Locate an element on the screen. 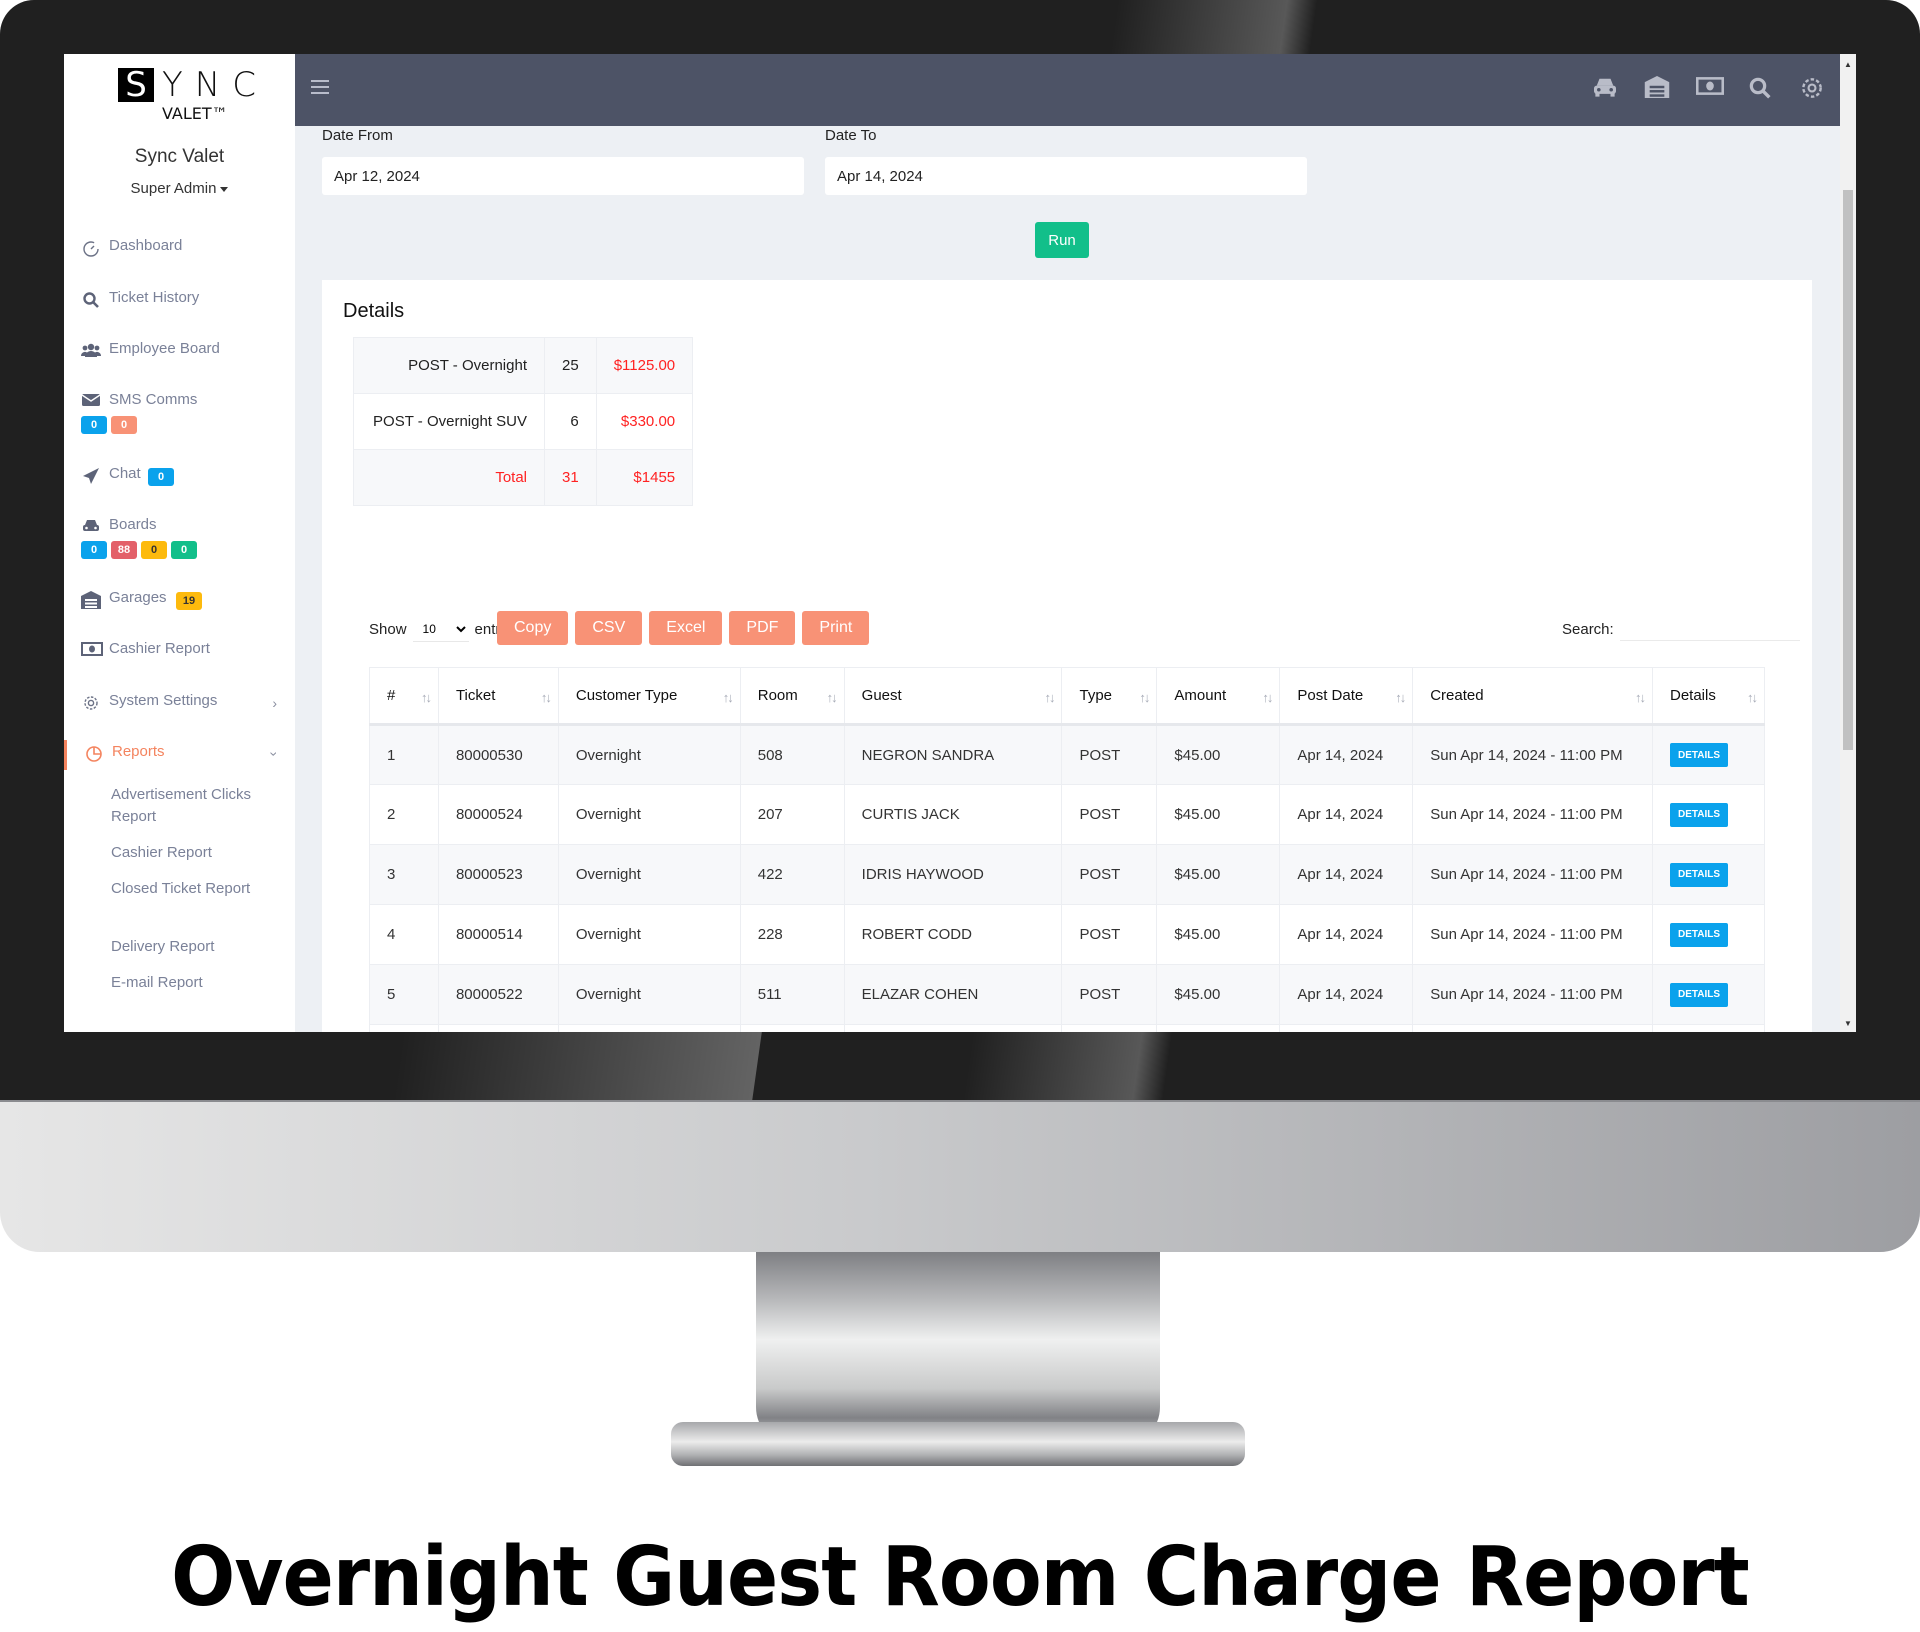 Image resolution: width=1920 pixels, height=1632 pixels. boards-badge-requested: 0 is located at coordinates (94, 550).